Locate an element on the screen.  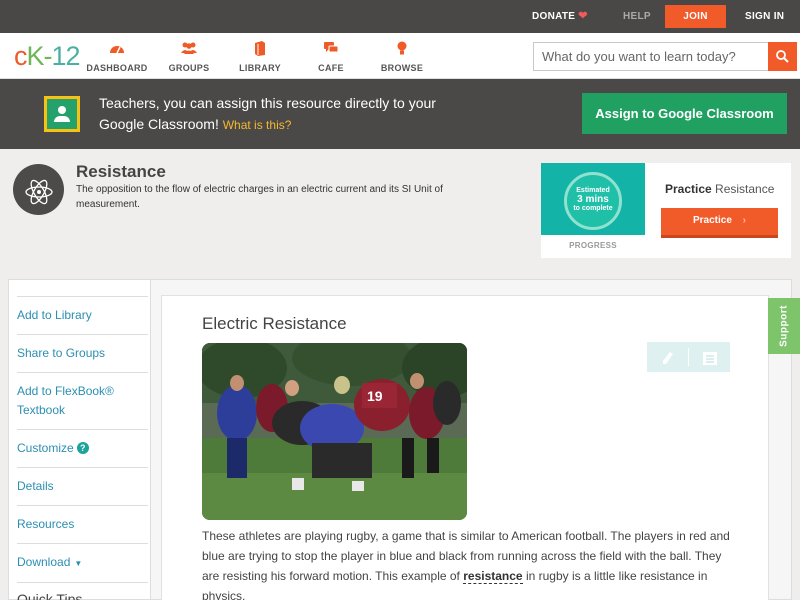
help-link: HELP is located at coordinates (637, 16).